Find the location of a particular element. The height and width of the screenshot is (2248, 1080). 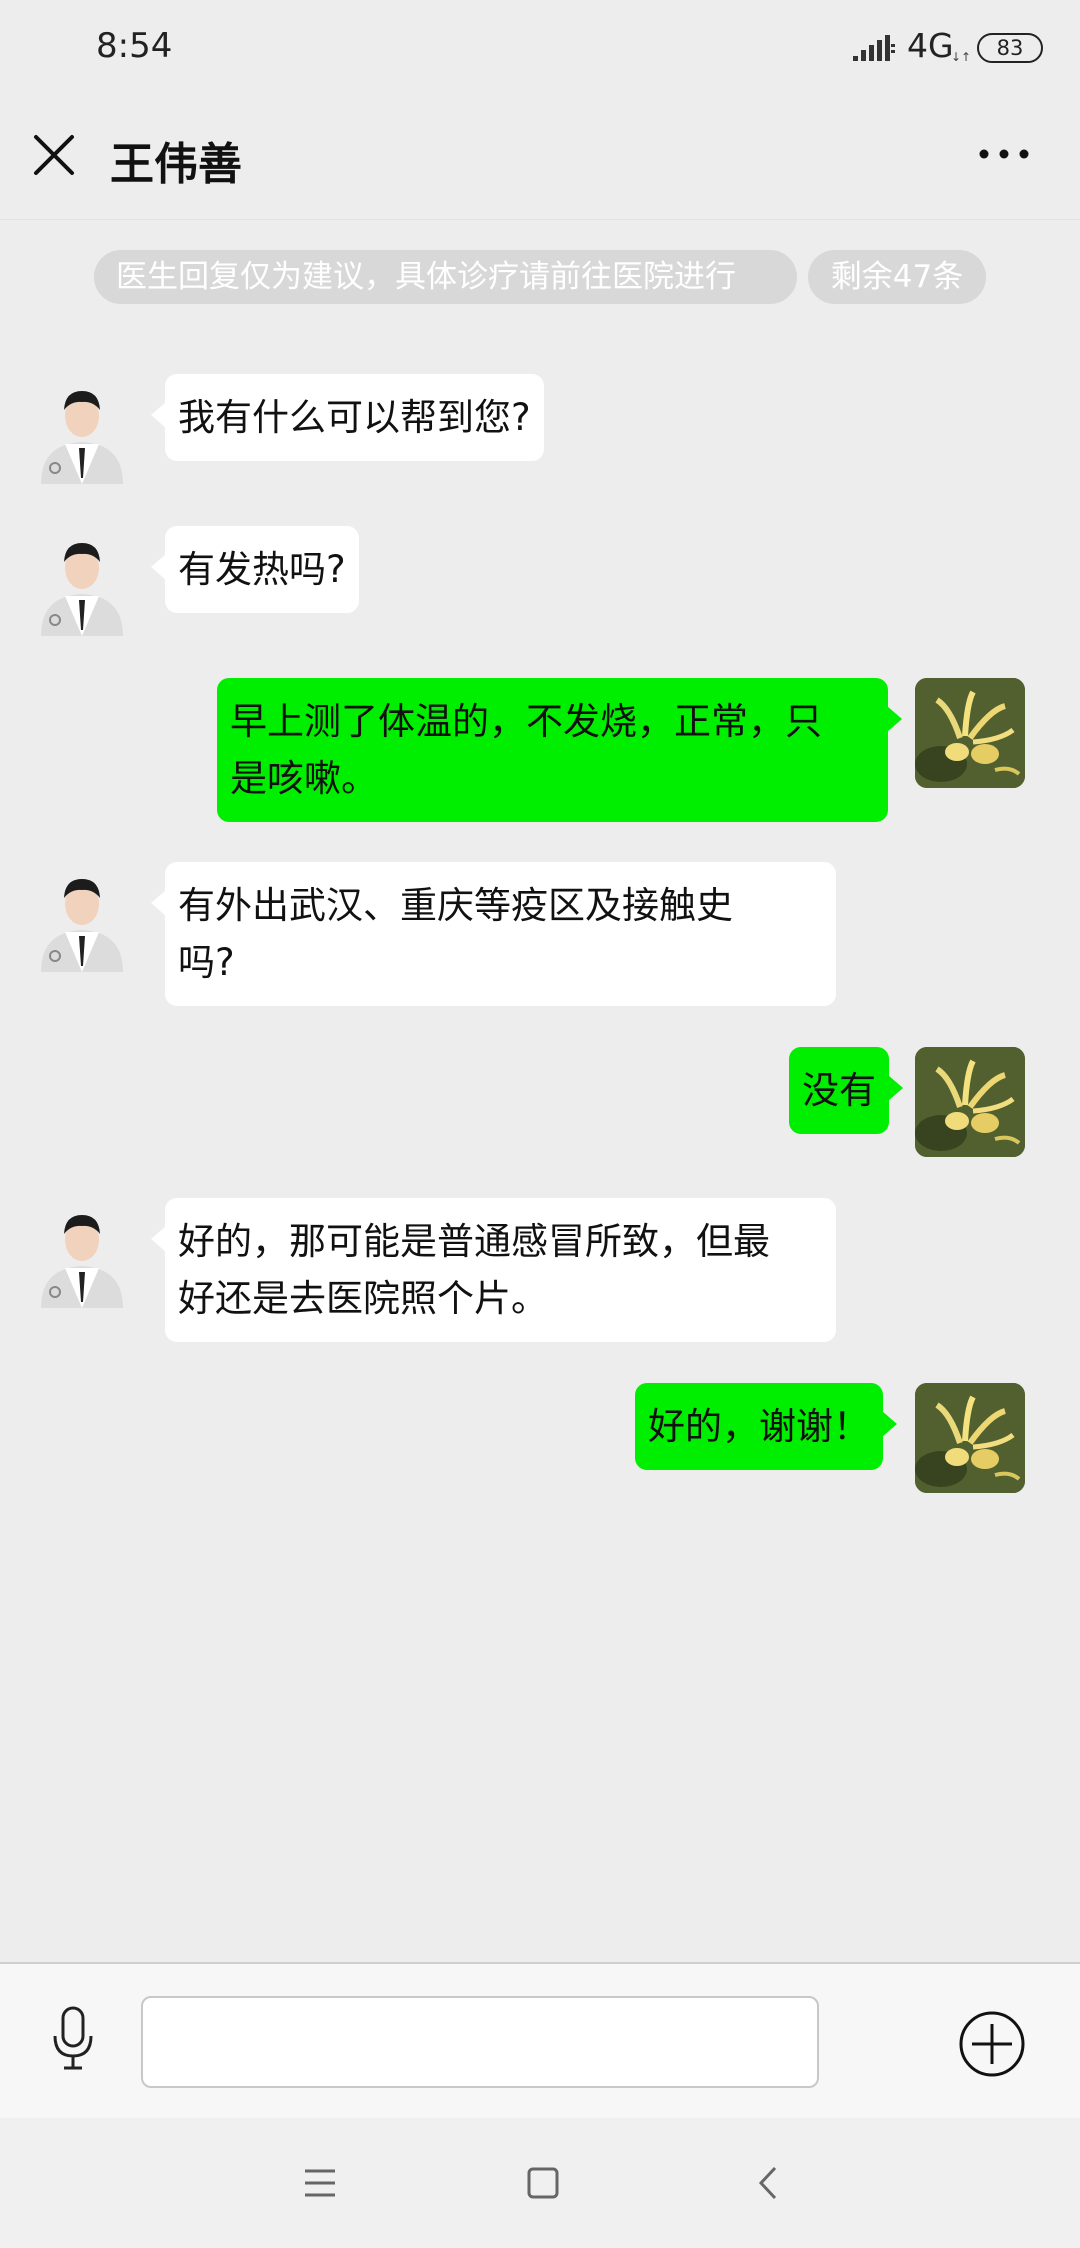

battery-level: 83 is located at coordinates (1010, 48).